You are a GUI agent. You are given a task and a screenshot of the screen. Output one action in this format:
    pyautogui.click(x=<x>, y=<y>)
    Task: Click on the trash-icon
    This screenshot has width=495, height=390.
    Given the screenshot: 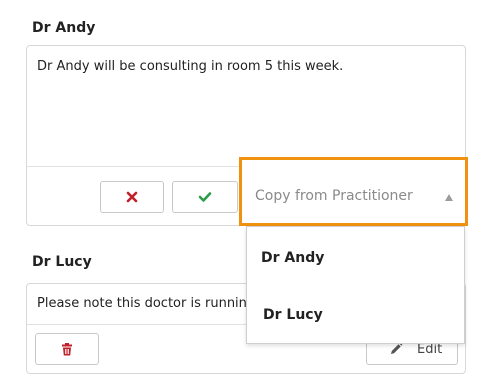 What is the action you would take?
    pyautogui.click(x=67, y=348)
    